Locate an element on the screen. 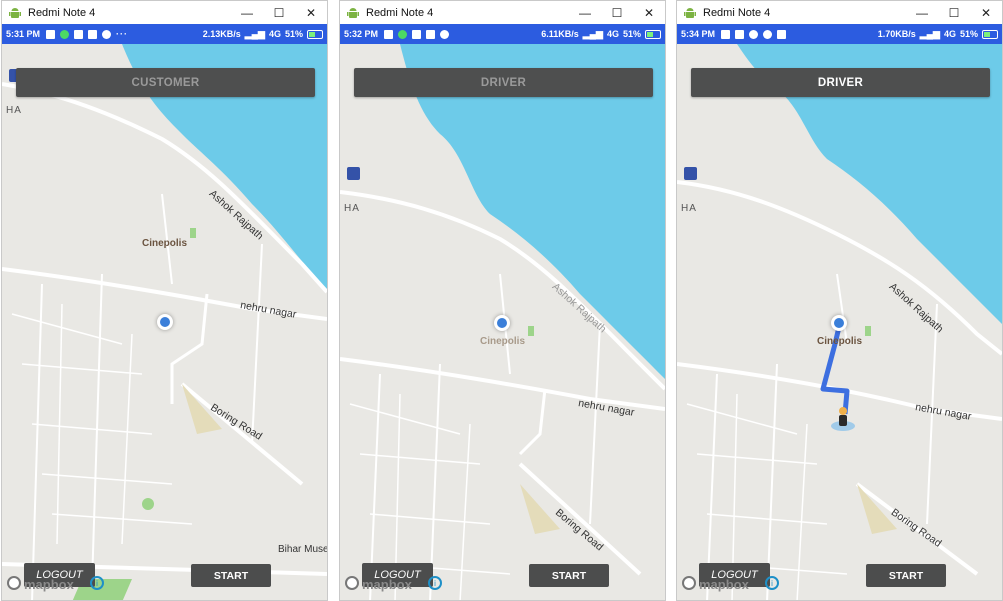 The height and width of the screenshot is (601, 1003). network-speed: 6.11KB/s is located at coordinates (560, 34).